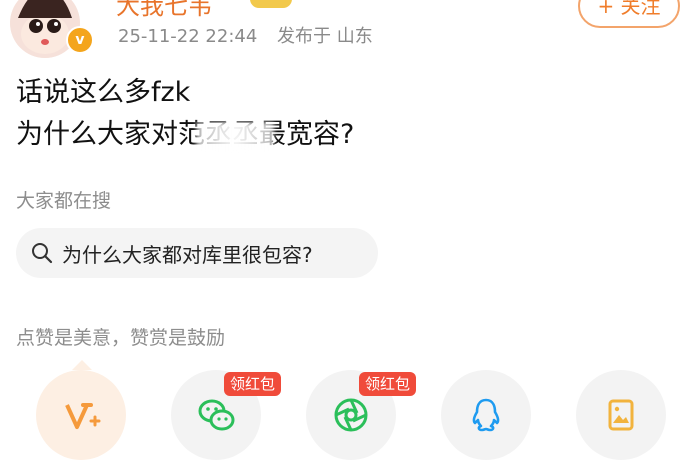 This screenshot has width=687, height=460. I want to click on qq-icon, so click(486, 415).